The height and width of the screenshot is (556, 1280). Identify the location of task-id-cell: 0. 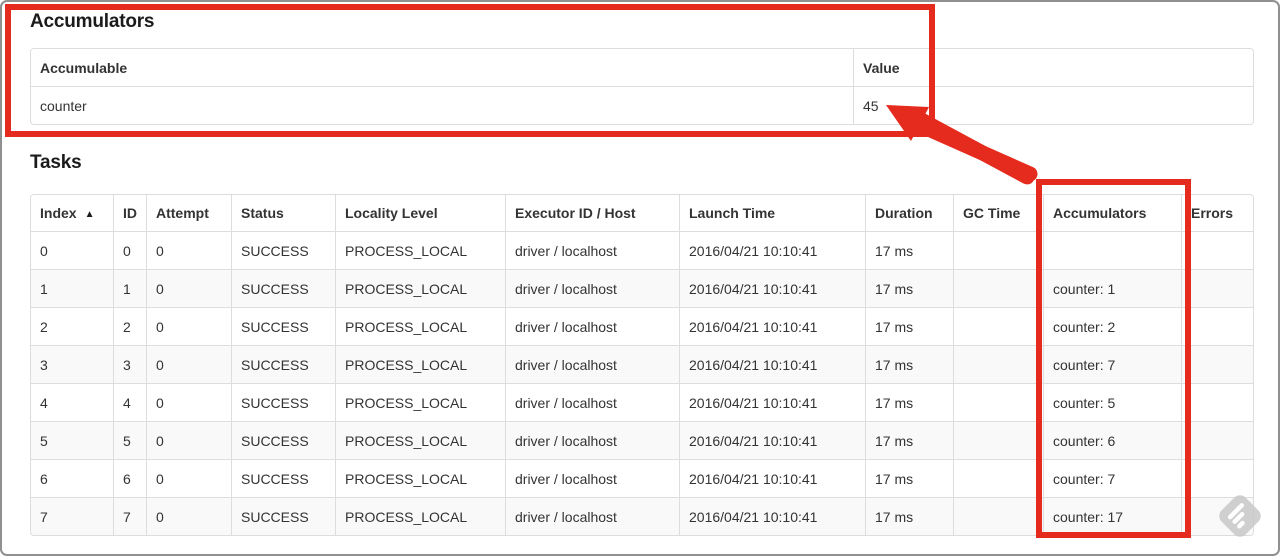
(129, 250).